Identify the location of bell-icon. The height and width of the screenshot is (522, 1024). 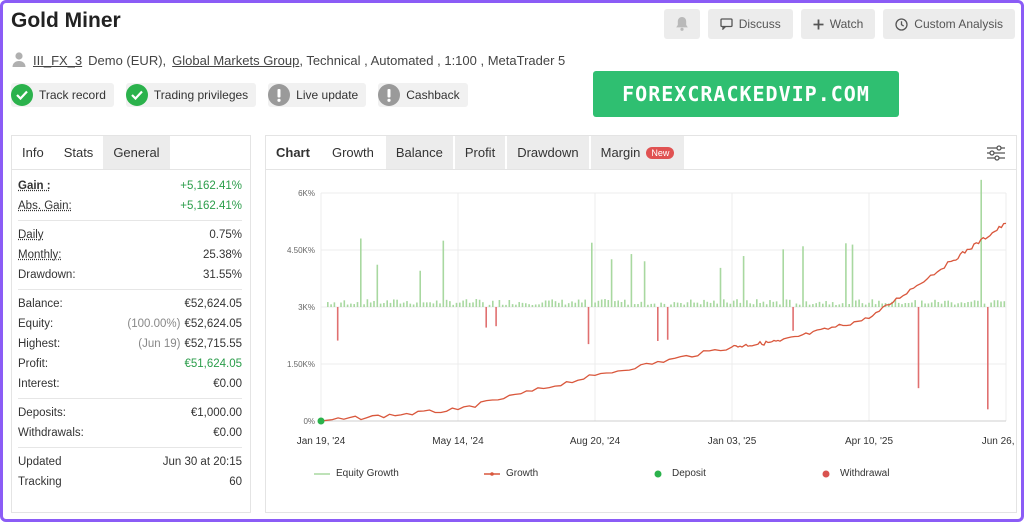
(682, 24).